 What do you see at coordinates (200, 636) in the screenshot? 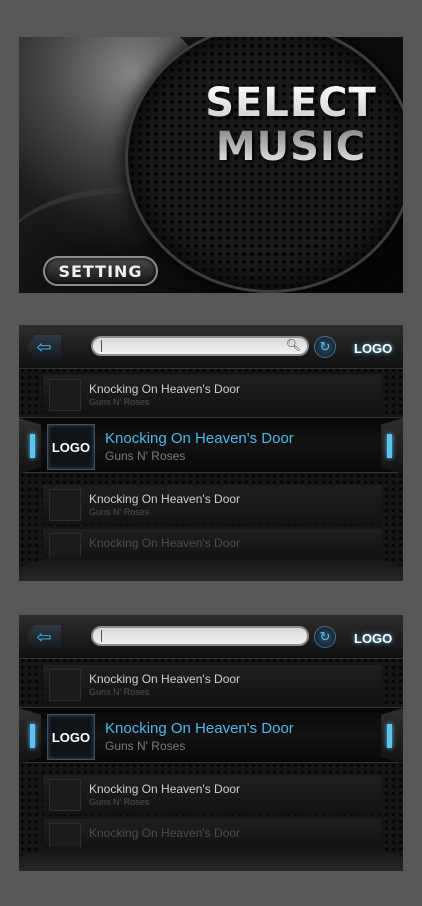
I see `search-input` at bounding box center [200, 636].